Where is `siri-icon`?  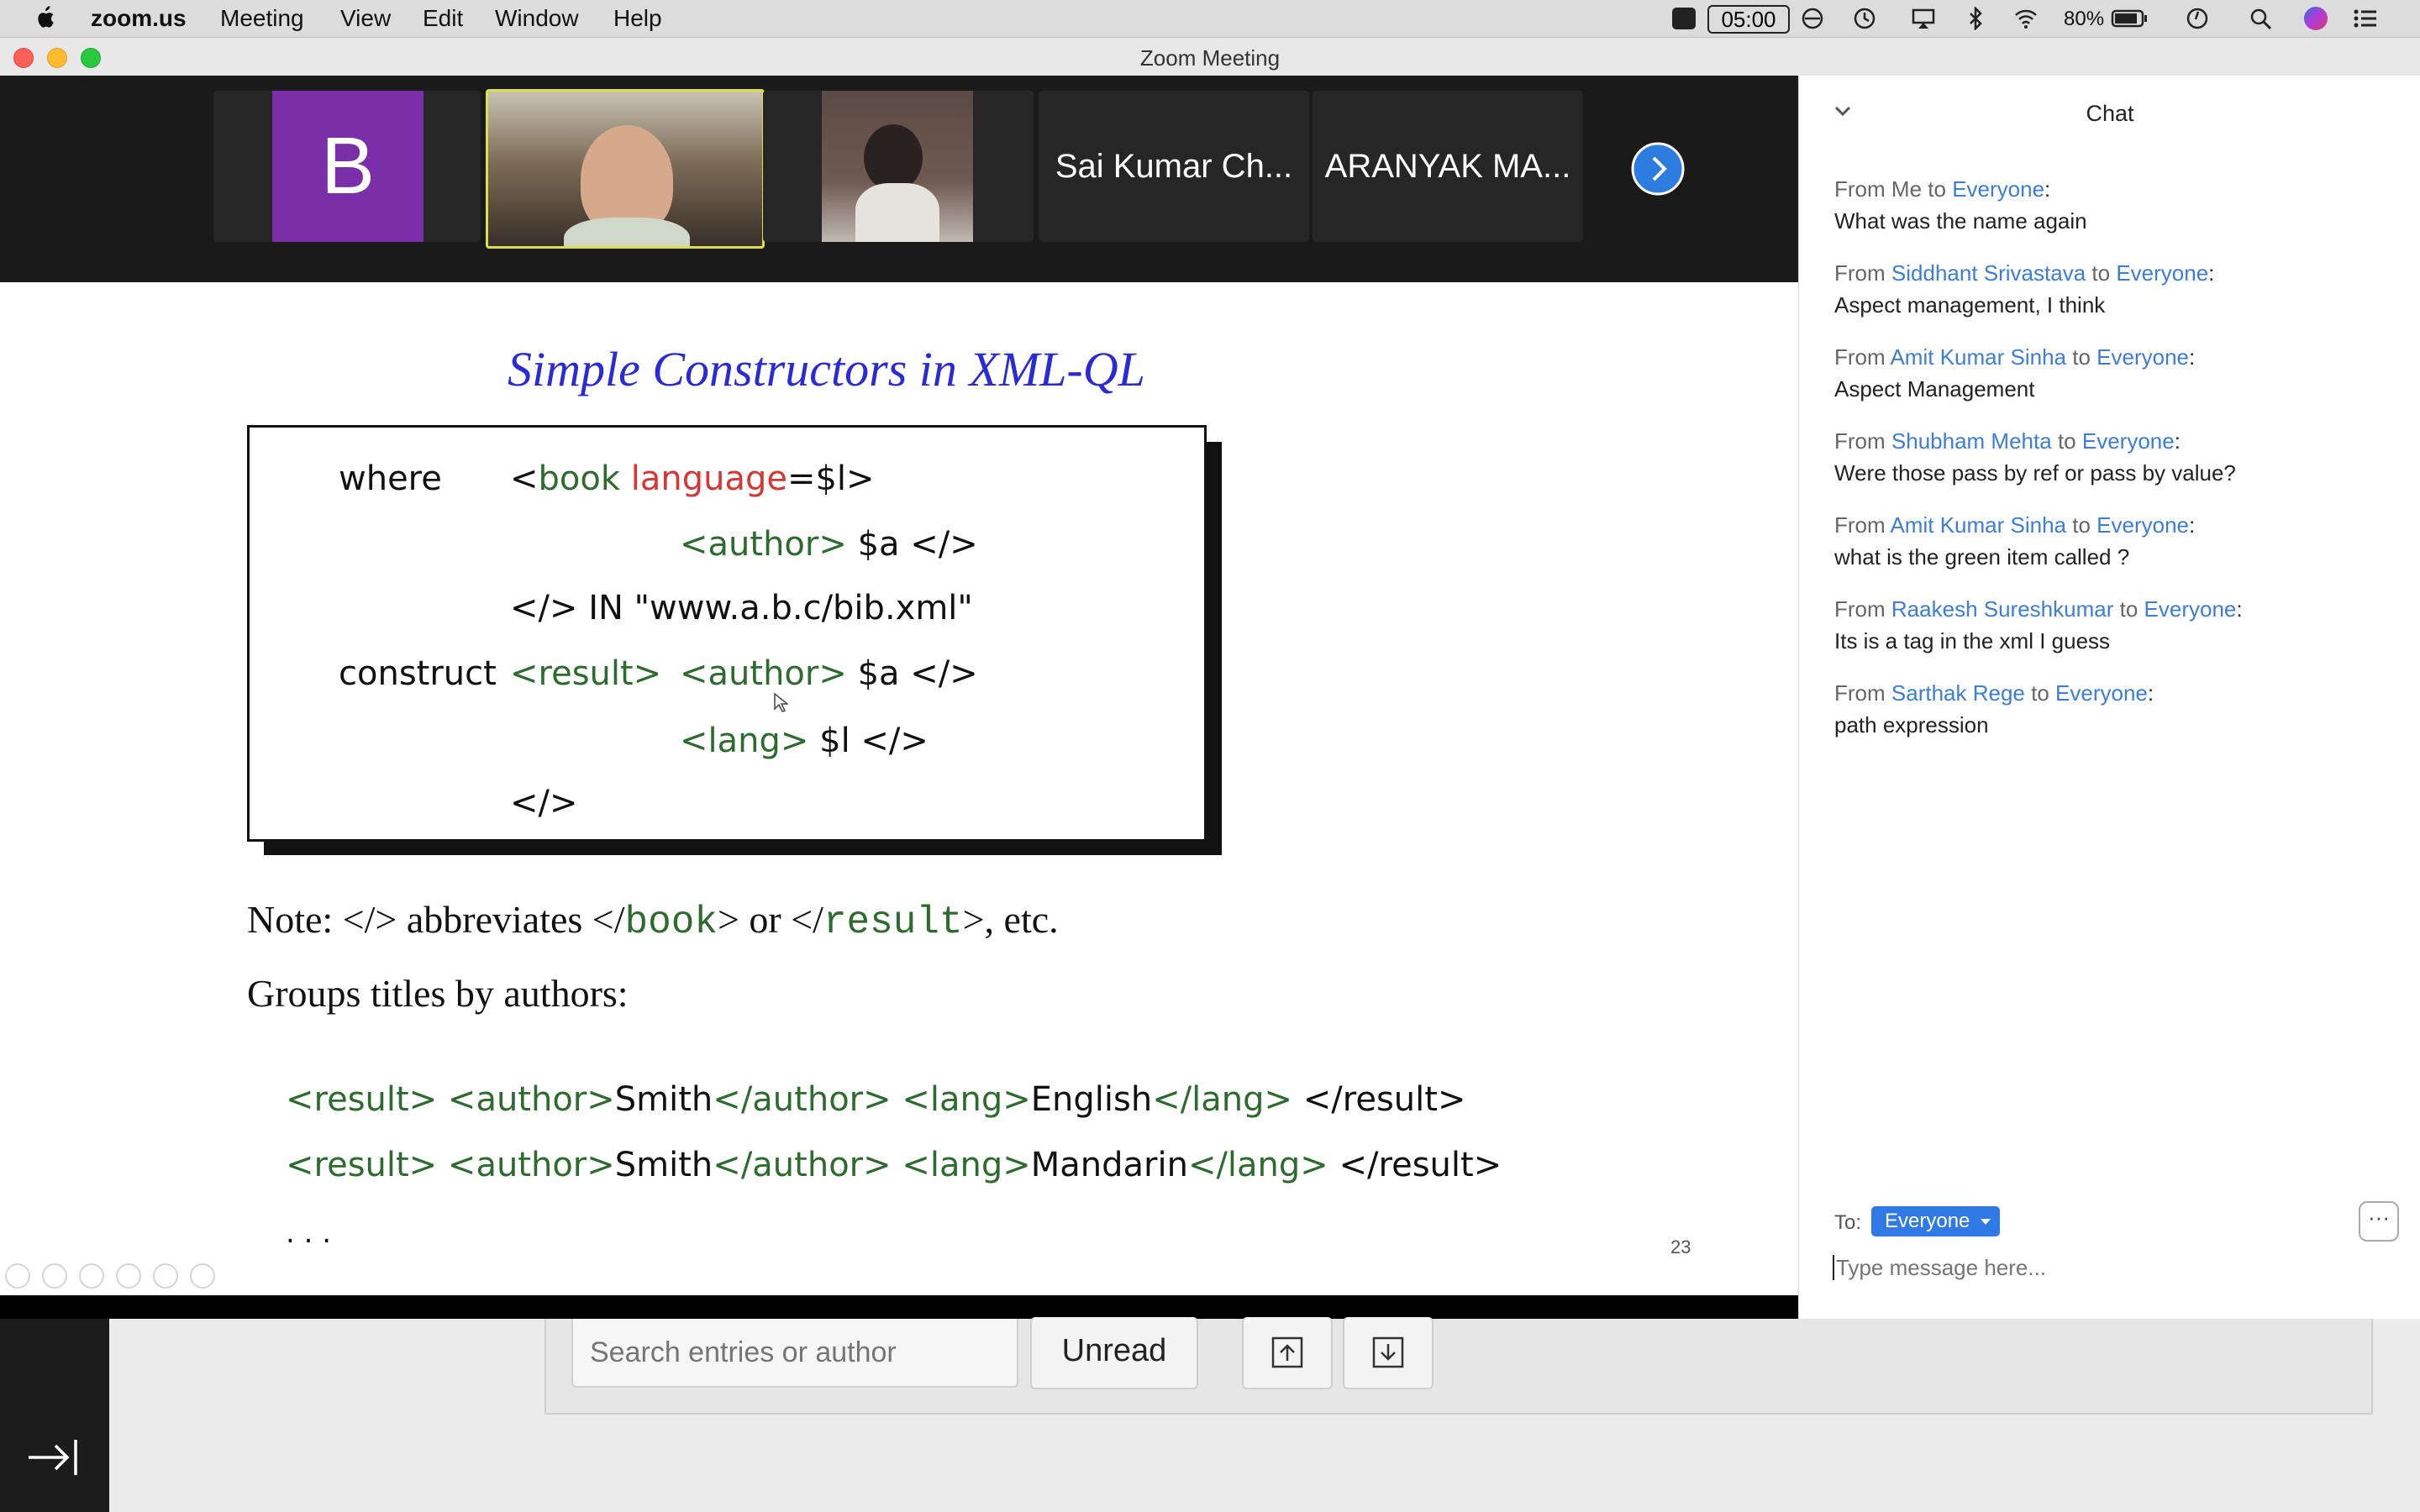
siri-icon is located at coordinates (2316, 18).